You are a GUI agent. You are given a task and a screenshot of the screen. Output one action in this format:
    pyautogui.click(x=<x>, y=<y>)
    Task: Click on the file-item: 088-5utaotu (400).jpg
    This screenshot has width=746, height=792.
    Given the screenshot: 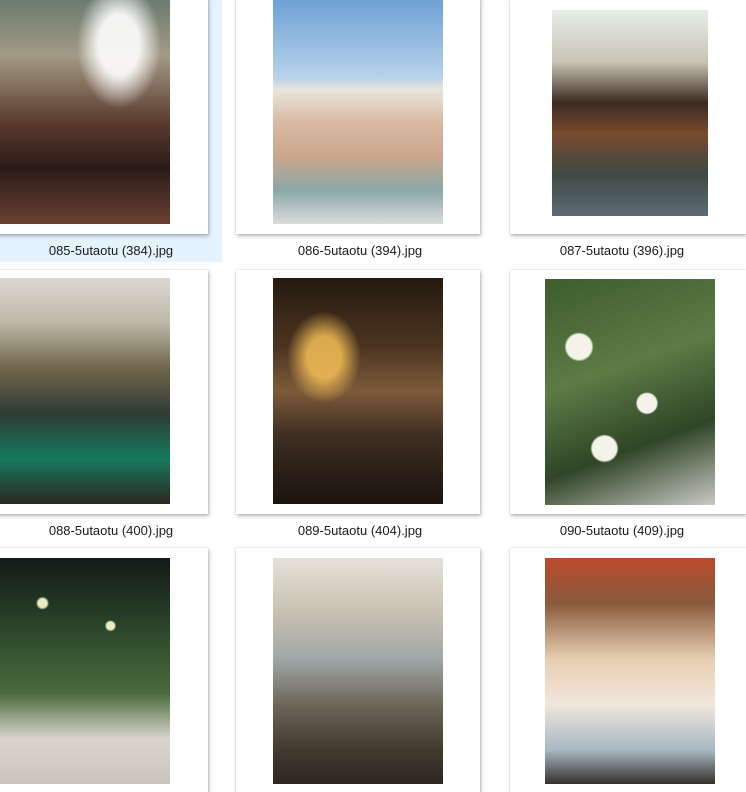 What is the action you would take?
    pyautogui.click(x=111, y=405)
    